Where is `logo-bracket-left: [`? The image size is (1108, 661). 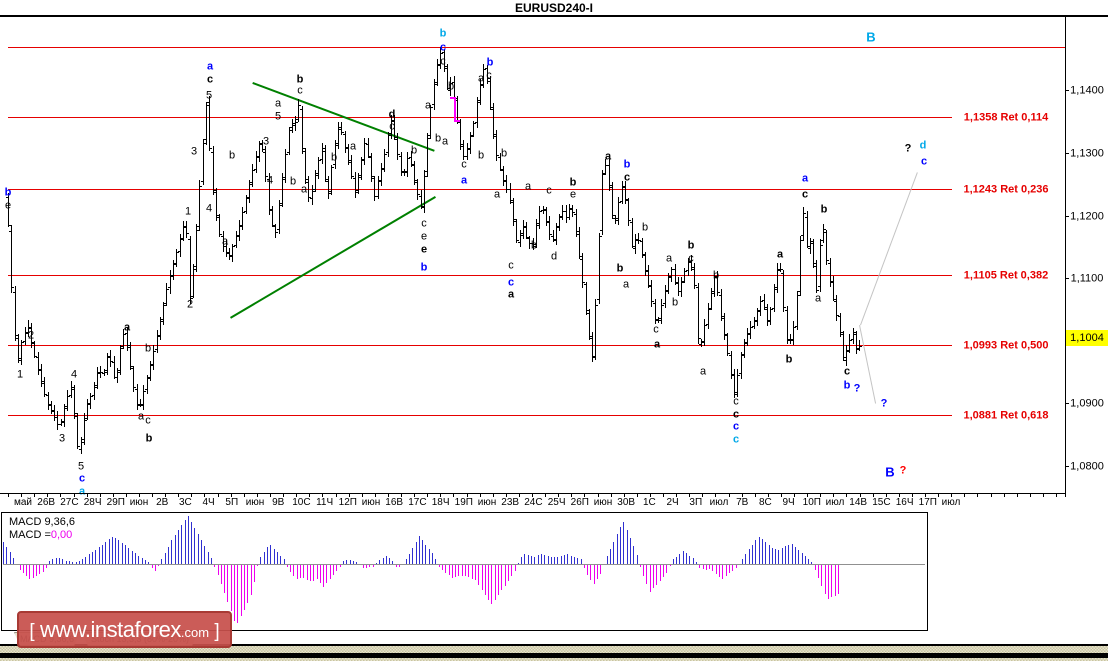
logo-bracket-left: [ is located at coordinates (34, 631).